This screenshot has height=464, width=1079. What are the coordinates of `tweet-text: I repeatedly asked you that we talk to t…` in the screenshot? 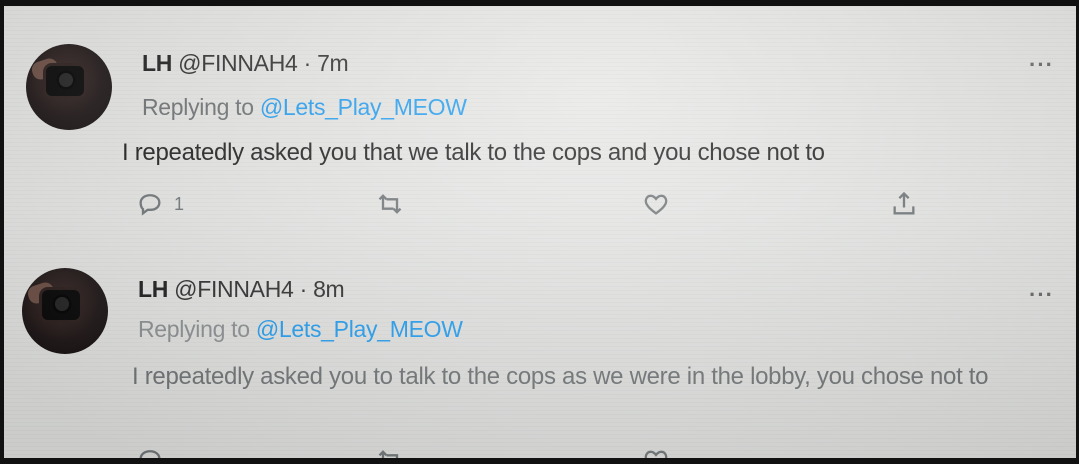 It's located at (473, 152).